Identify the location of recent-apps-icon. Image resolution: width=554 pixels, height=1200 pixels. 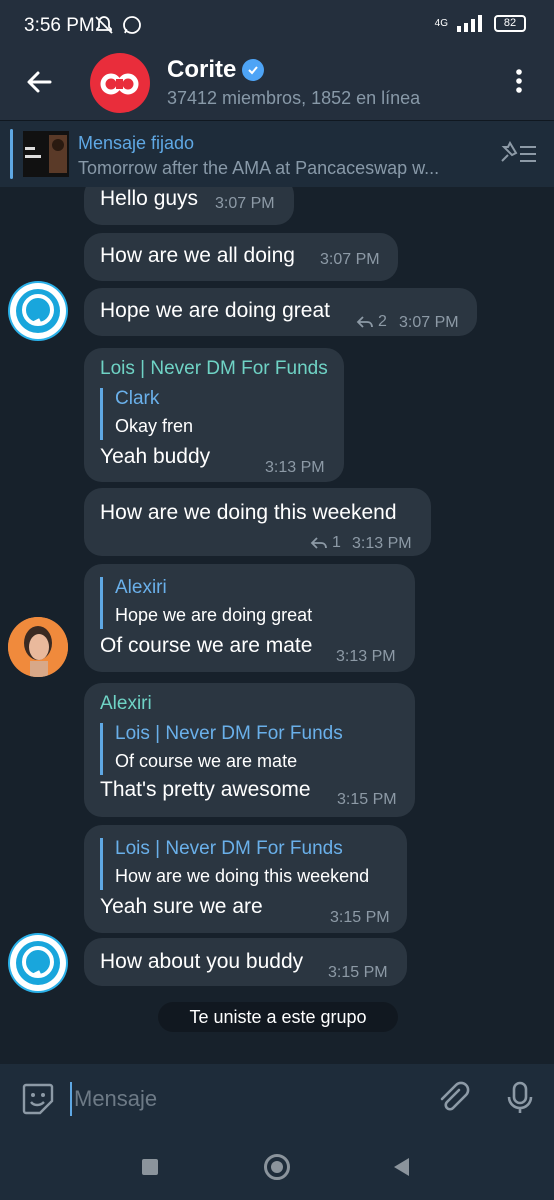
(150, 1167).